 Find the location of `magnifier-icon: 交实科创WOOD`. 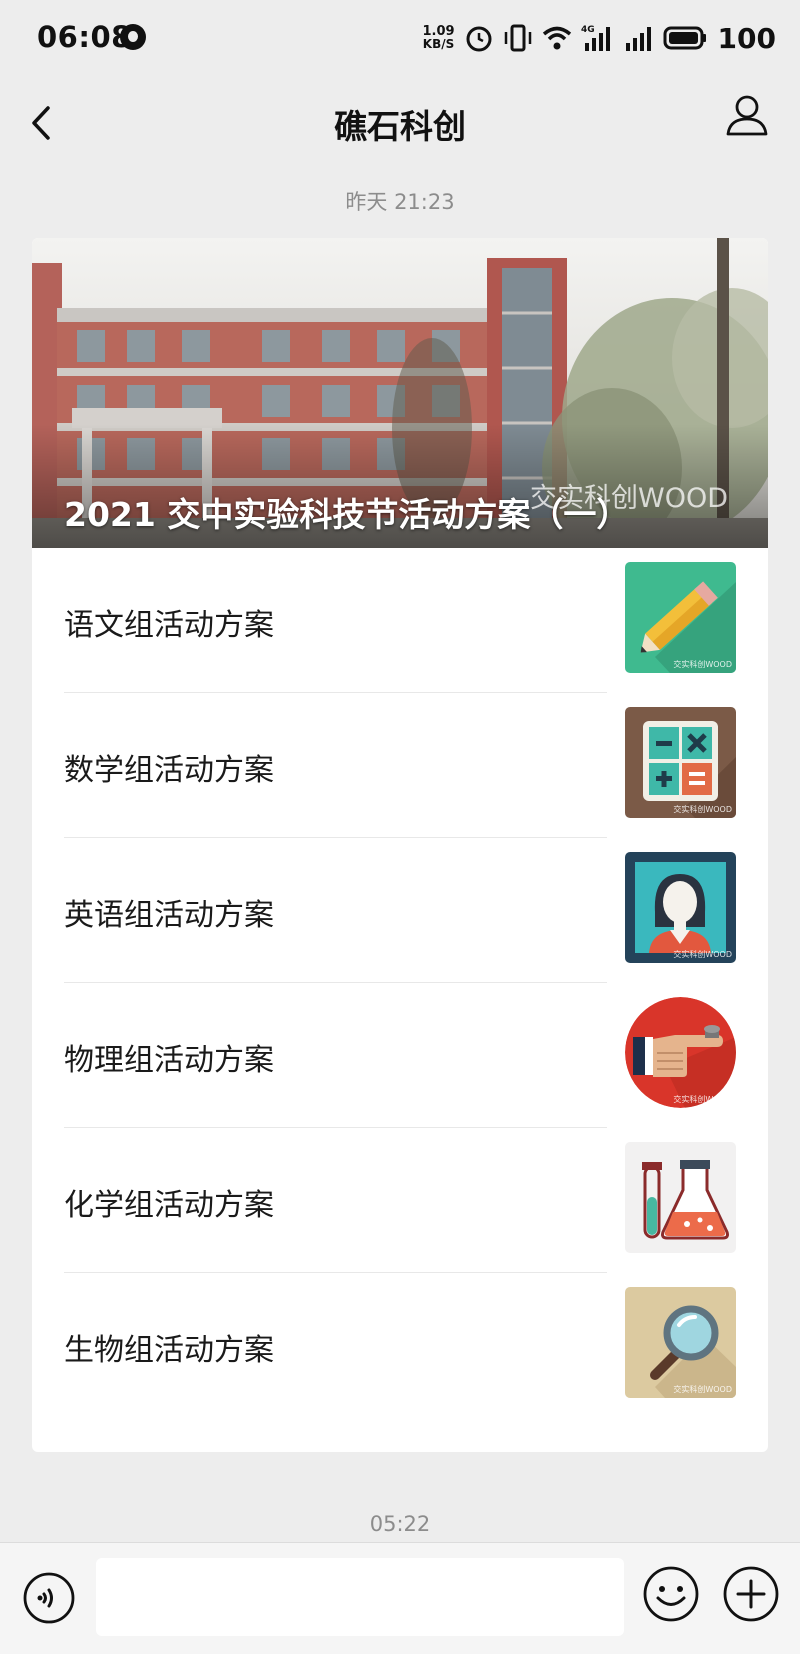

magnifier-icon: 交实科创WOOD is located at coordinates (680, 1342).